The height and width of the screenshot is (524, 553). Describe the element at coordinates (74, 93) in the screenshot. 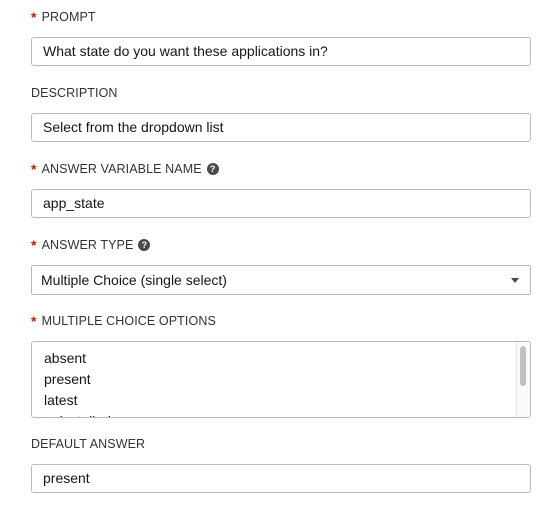

I see `description-label-text: DESCRIPTION` at that location.